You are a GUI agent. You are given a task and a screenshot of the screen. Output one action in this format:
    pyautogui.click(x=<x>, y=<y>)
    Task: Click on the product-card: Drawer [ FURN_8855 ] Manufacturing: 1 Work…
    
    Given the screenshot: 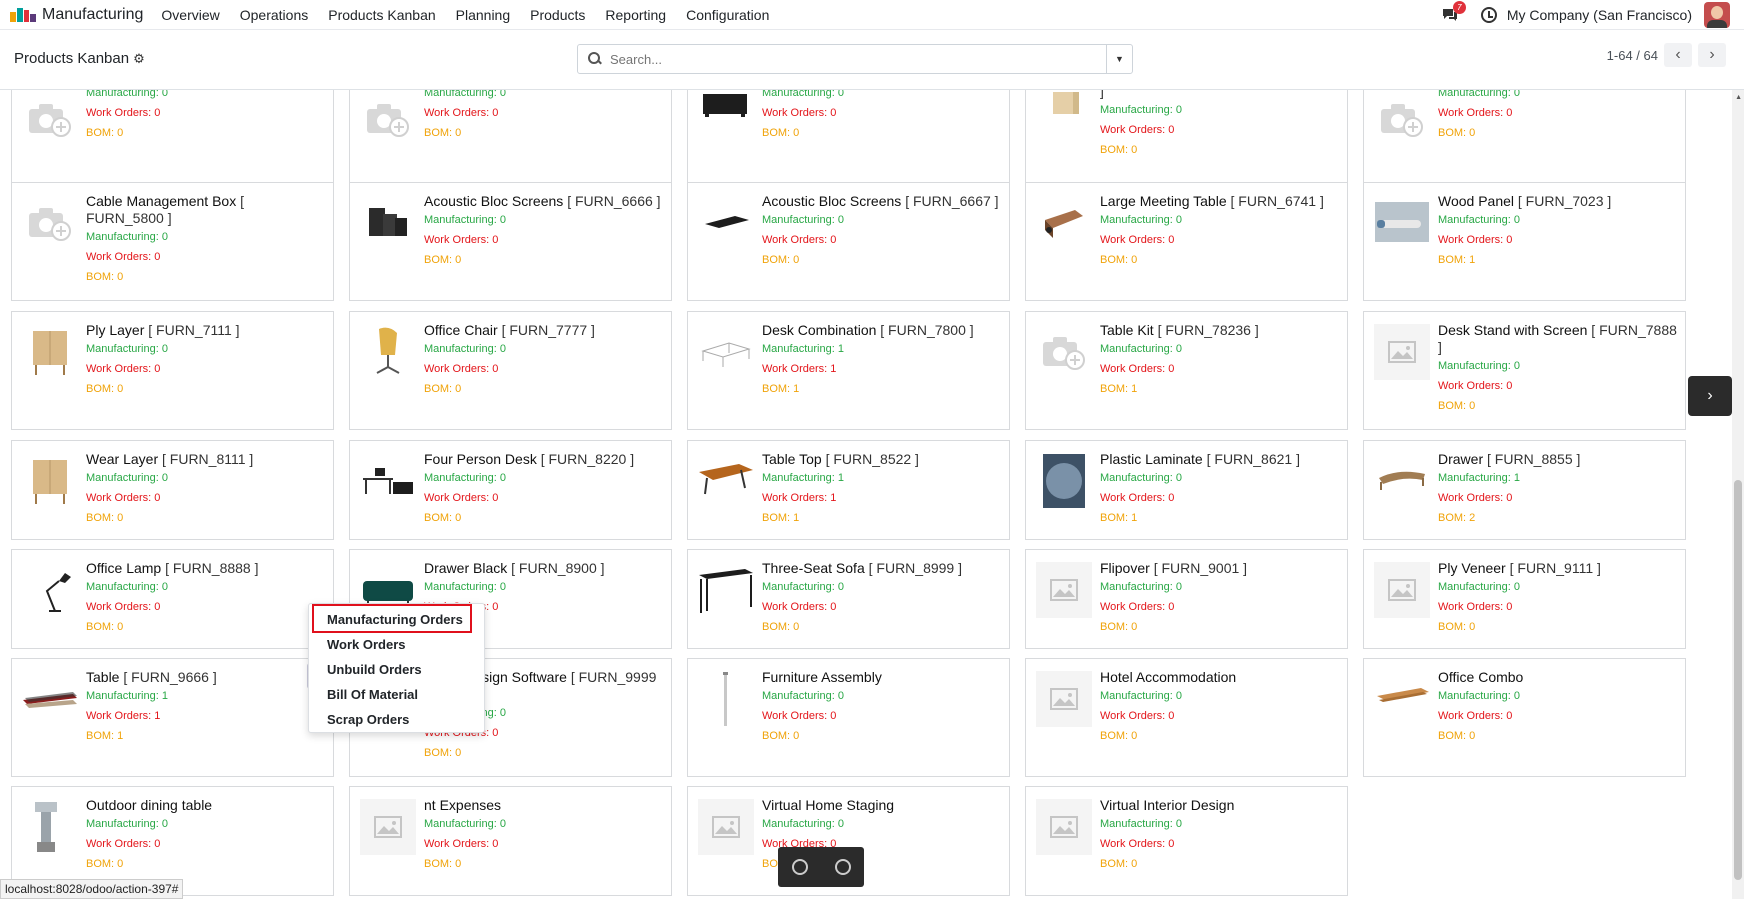 What is the action you would take?
    pyautogui.click(x=1524, y=490)
    